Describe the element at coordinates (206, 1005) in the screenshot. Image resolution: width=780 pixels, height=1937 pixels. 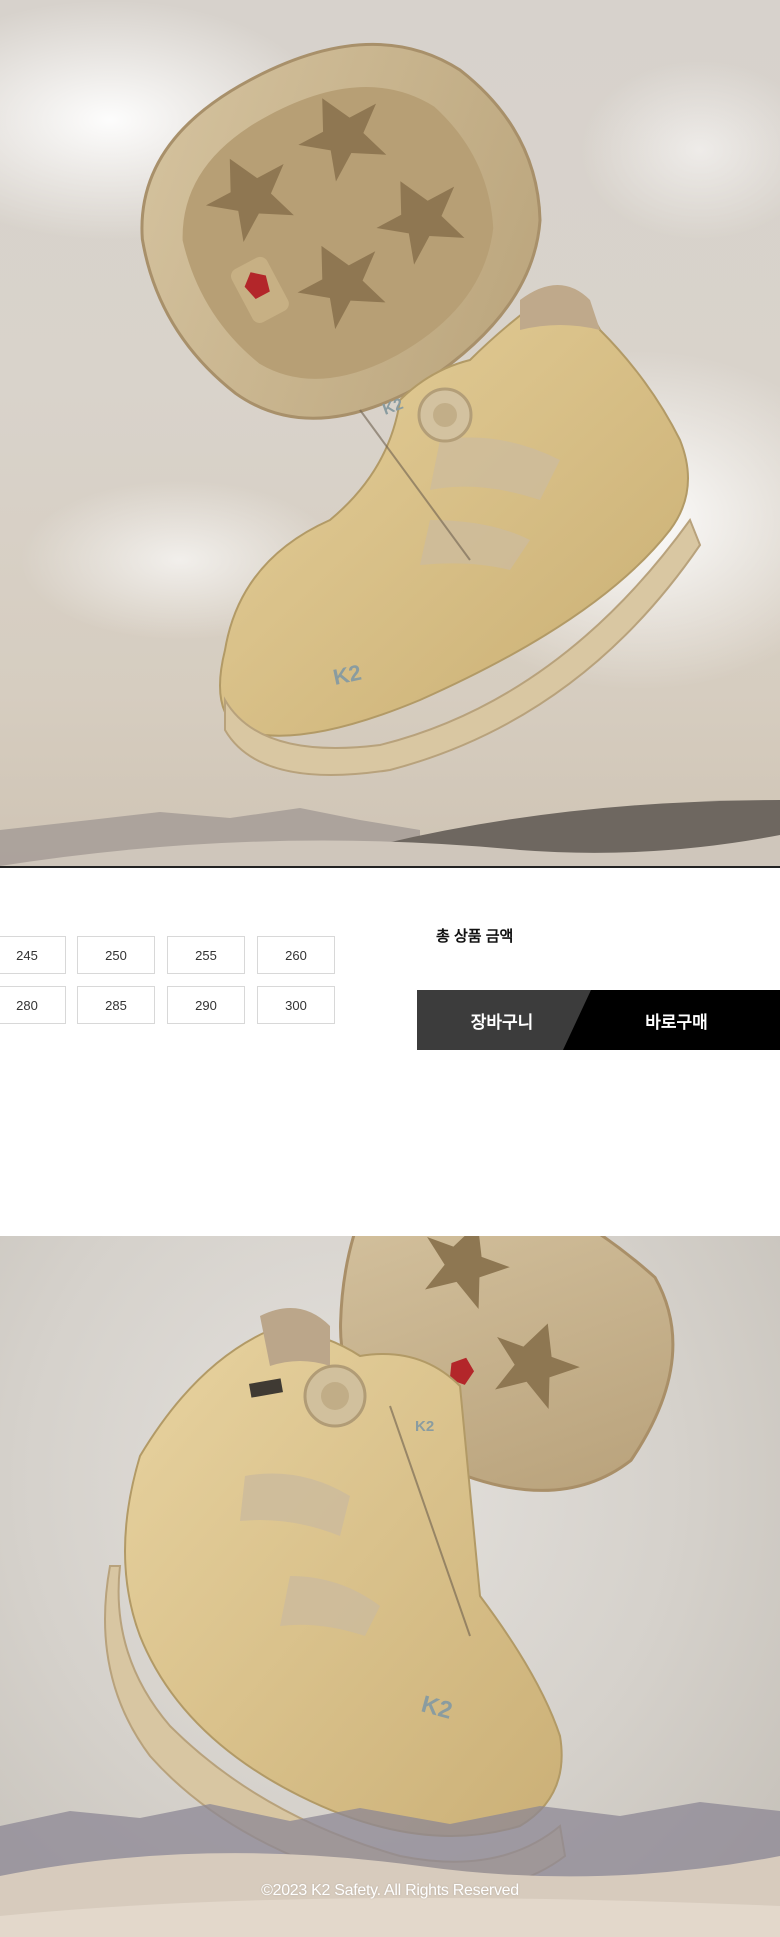
I see `size-option-290: 290` at that location.